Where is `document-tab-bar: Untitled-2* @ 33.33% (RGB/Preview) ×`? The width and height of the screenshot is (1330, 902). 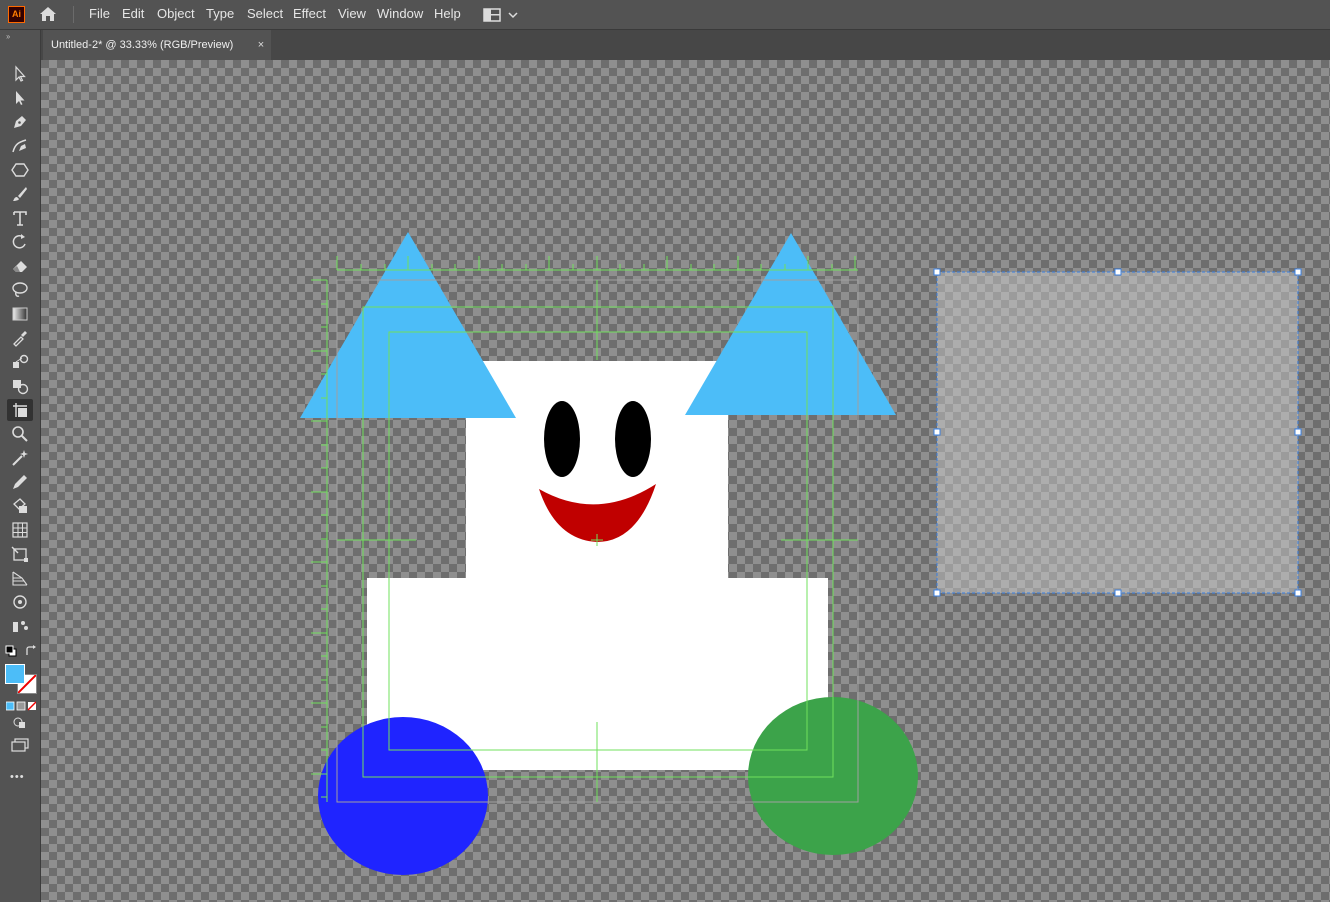 document-tab-bar: Untitled-2* @ 33.33% (RGB/Preview) × is located at coordinates (685, 45).